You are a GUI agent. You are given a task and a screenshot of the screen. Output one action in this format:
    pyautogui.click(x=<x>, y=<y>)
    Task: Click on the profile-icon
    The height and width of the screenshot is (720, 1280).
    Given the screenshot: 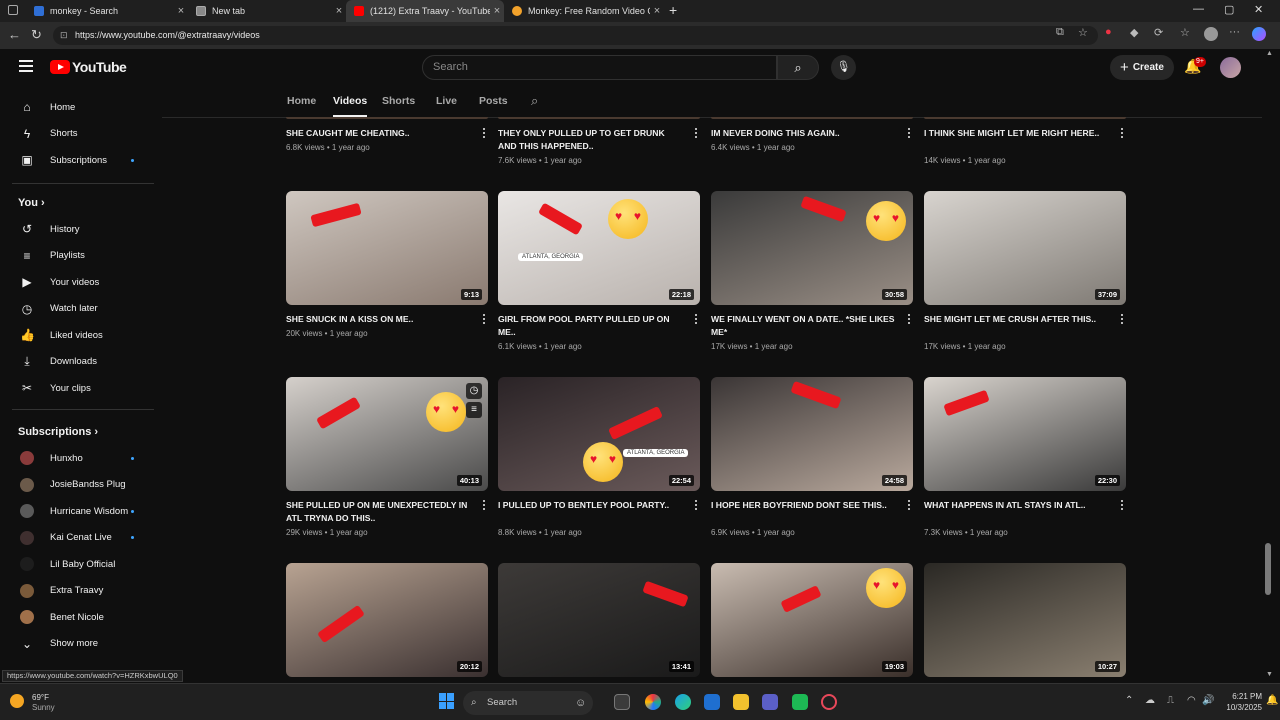 What is the action you would take?
    pyautogui.click(x=1211, y=34)
    